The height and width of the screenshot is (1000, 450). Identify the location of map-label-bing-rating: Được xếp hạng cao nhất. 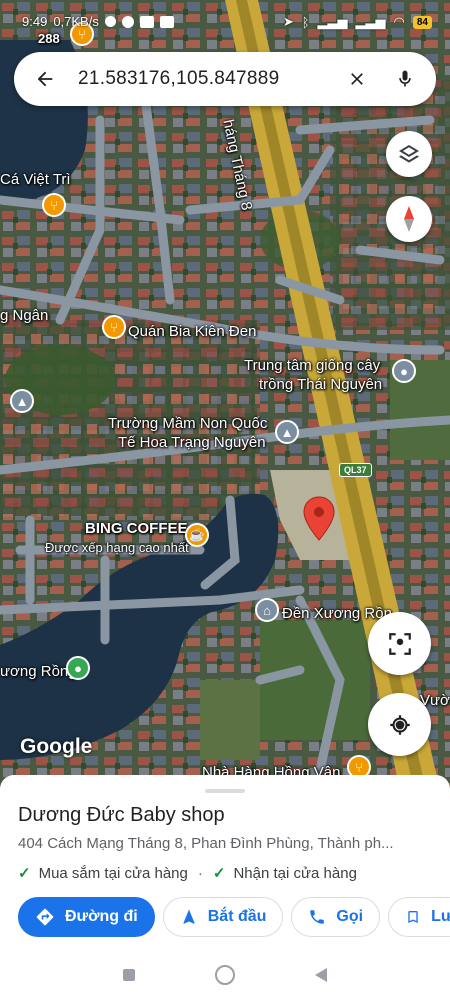
(117, 547).